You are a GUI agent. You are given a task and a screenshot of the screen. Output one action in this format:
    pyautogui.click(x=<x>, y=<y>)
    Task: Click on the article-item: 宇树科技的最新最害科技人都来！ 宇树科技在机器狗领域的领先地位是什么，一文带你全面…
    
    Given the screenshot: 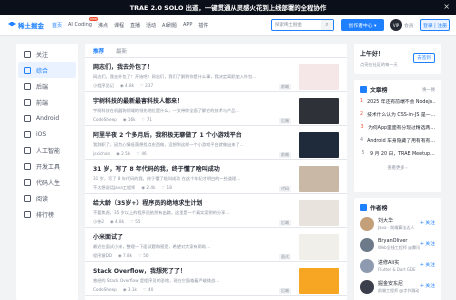 What is the action you would take?
    pyautogui.click(x=216, y=109)
    